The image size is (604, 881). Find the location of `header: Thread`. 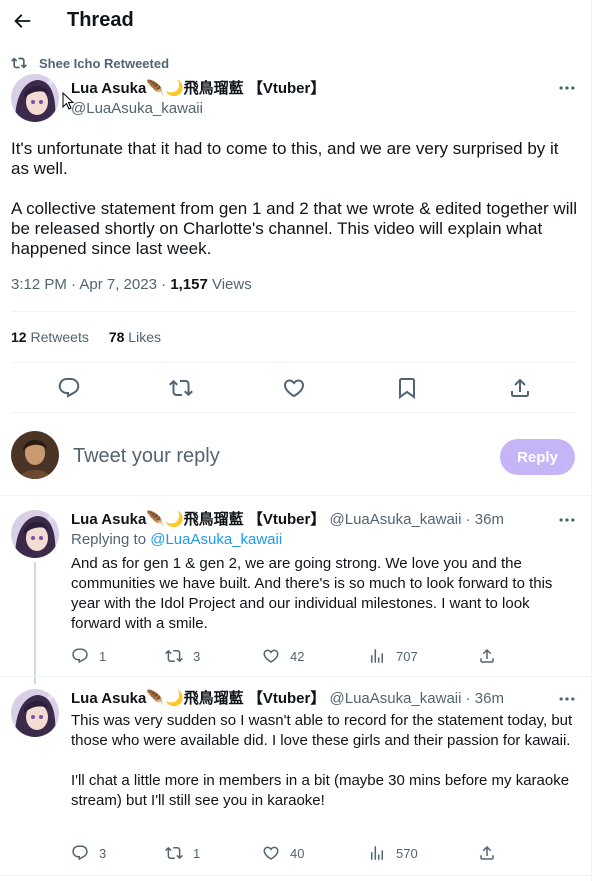

header: Thread is located at coordinates (296, 21).